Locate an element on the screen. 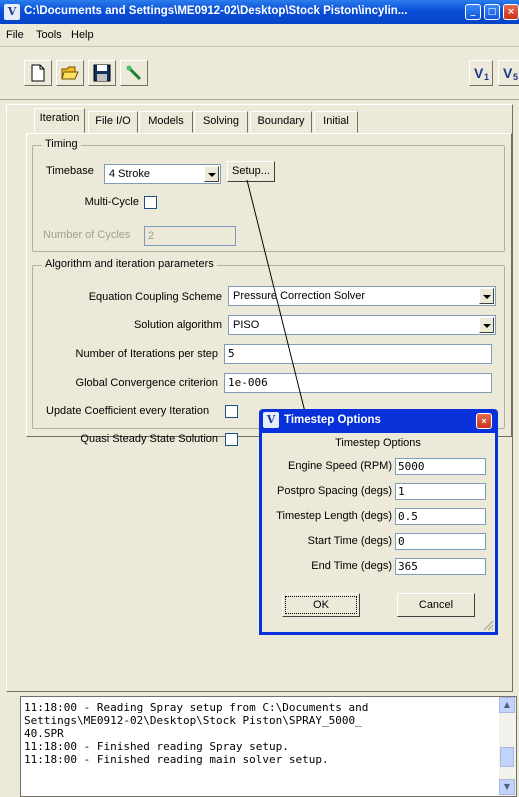  dialog-heading: Timestep Options is located at coordinates (378, 443).